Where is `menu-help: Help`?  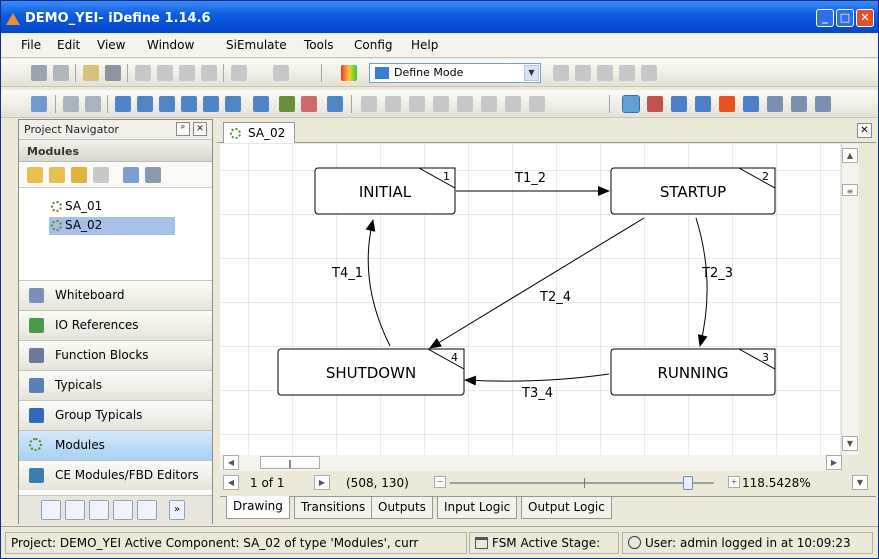
menu-help: Help is located at coordinates (424, 45).